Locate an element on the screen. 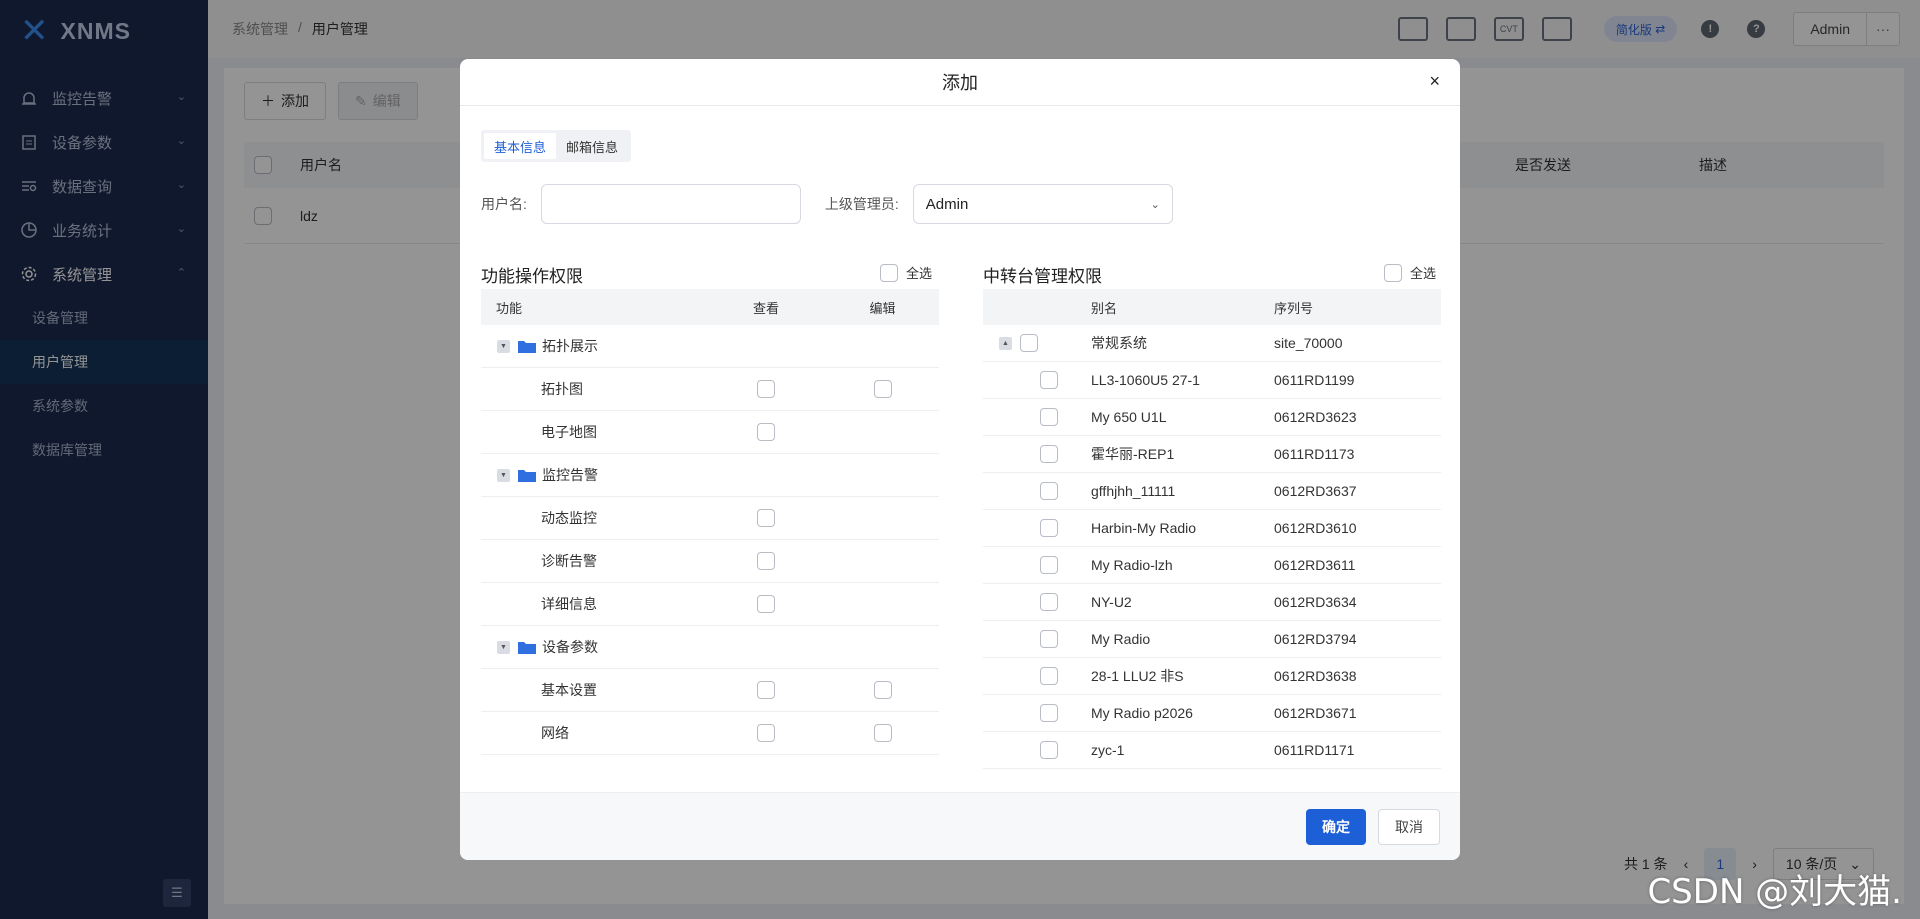 The width and height of the screenshot is (1920, 919). tab-email-info: 邮箱信息 is located at coordinates (592, 146).